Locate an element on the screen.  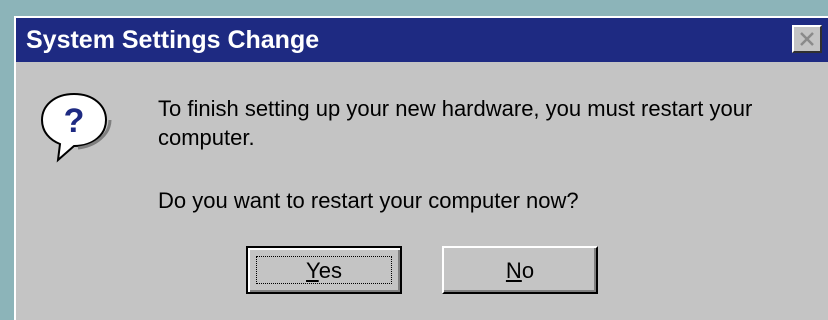
close-icon is located at coordinates (807, 39).